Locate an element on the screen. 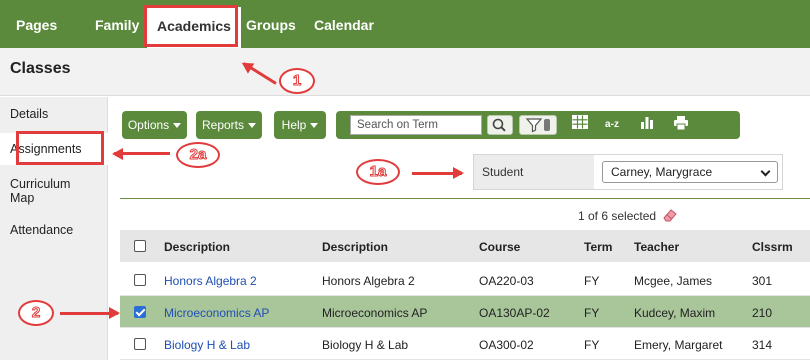 The width and height of the screenshot is (810, 360). sort-az-button: a-z is located at coordinates (612, 125).